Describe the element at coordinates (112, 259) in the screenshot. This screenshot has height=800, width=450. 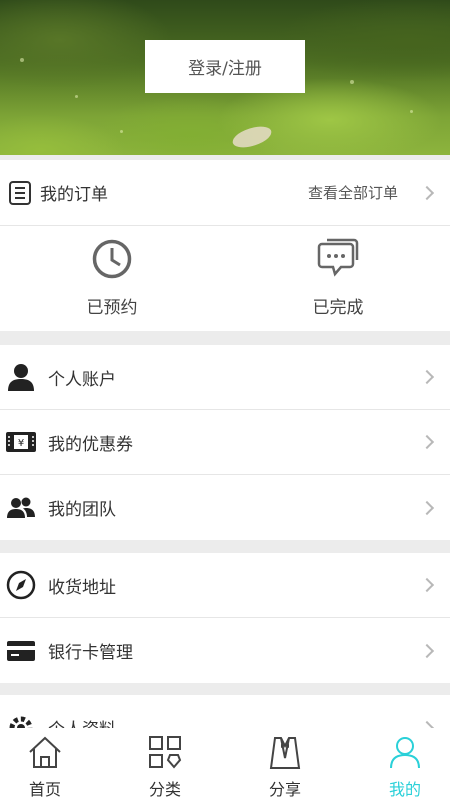
I see `clock-icon` at that location.